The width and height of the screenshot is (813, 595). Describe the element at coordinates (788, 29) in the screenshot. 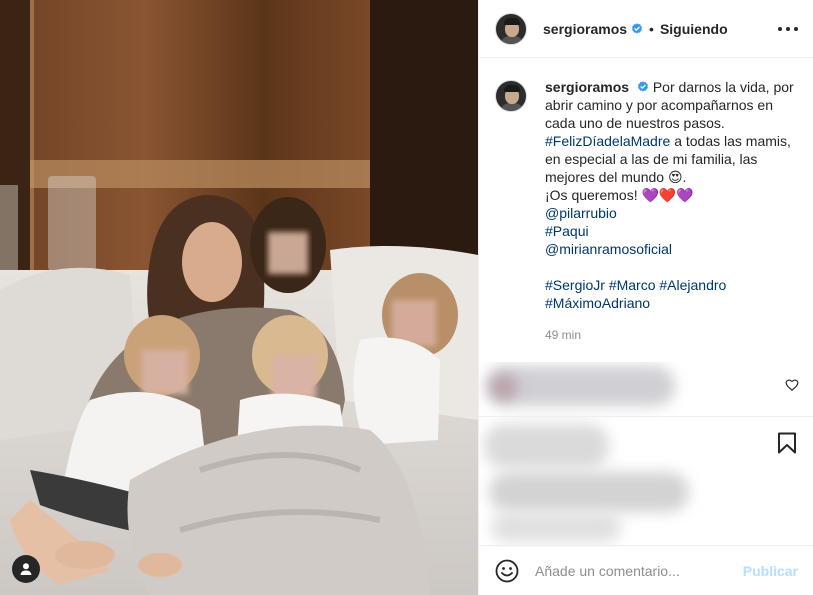

I see `more-options-icon` at that location.